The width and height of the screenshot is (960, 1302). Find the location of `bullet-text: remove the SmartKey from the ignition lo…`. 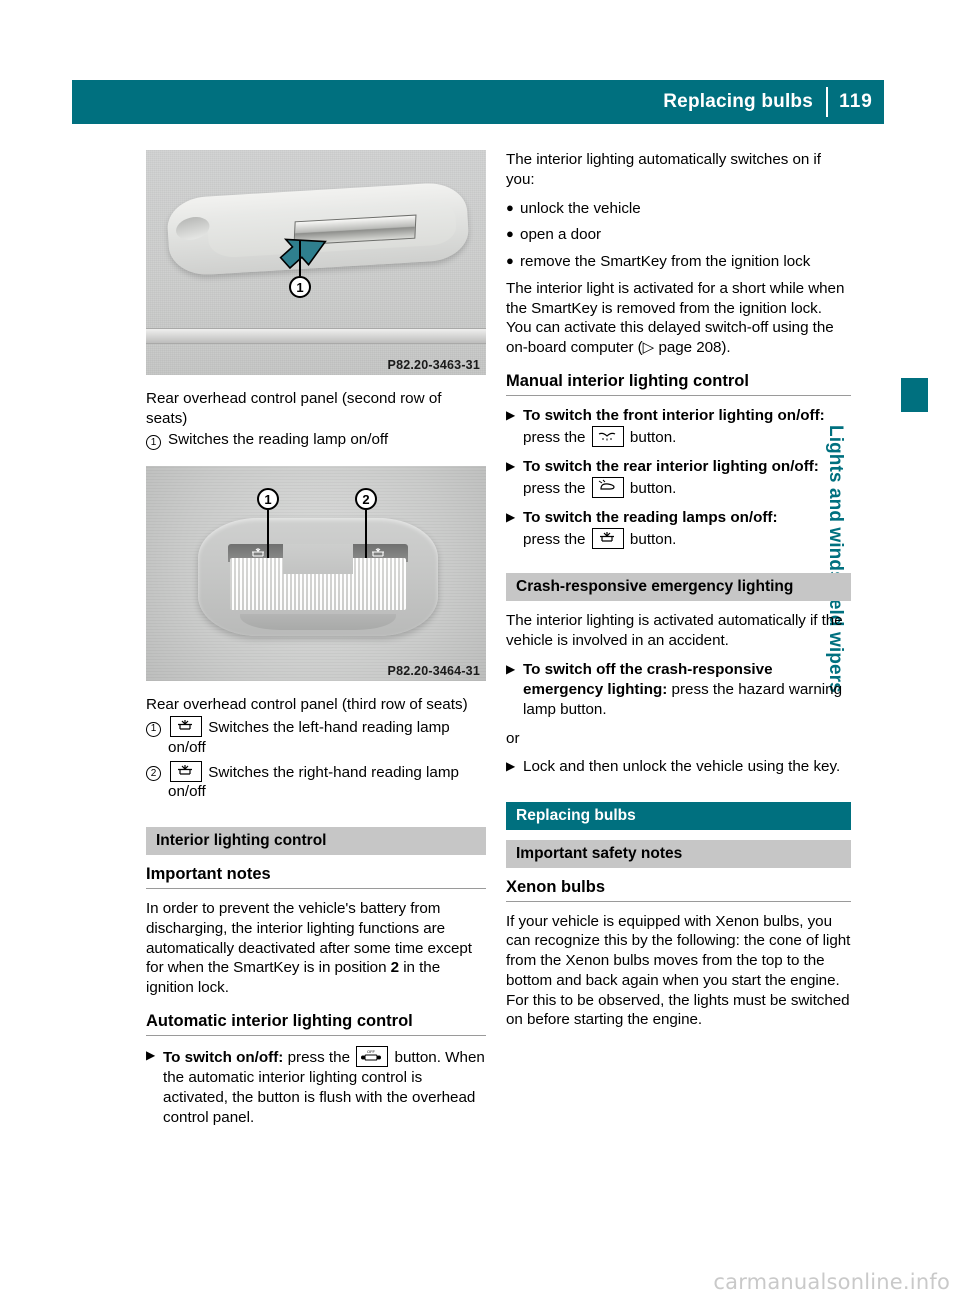

bullet-text: remove the SmartKey from the ignition lo… is located at coordinates (665, 261).